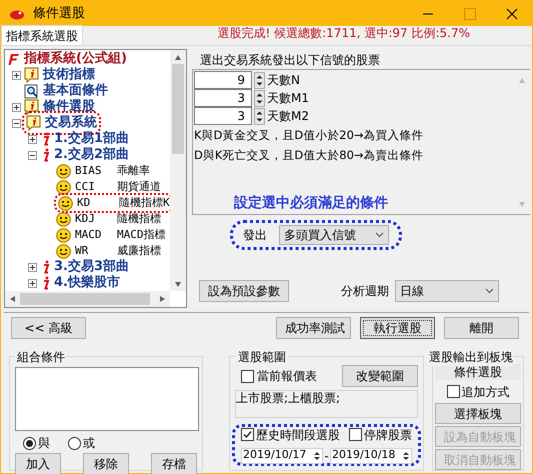 The image size is (533, 474). Describe the element at coordinates (326, 404) in the screenshot. I see `scope-field: 上市股票;上櫃股票;` at that location.